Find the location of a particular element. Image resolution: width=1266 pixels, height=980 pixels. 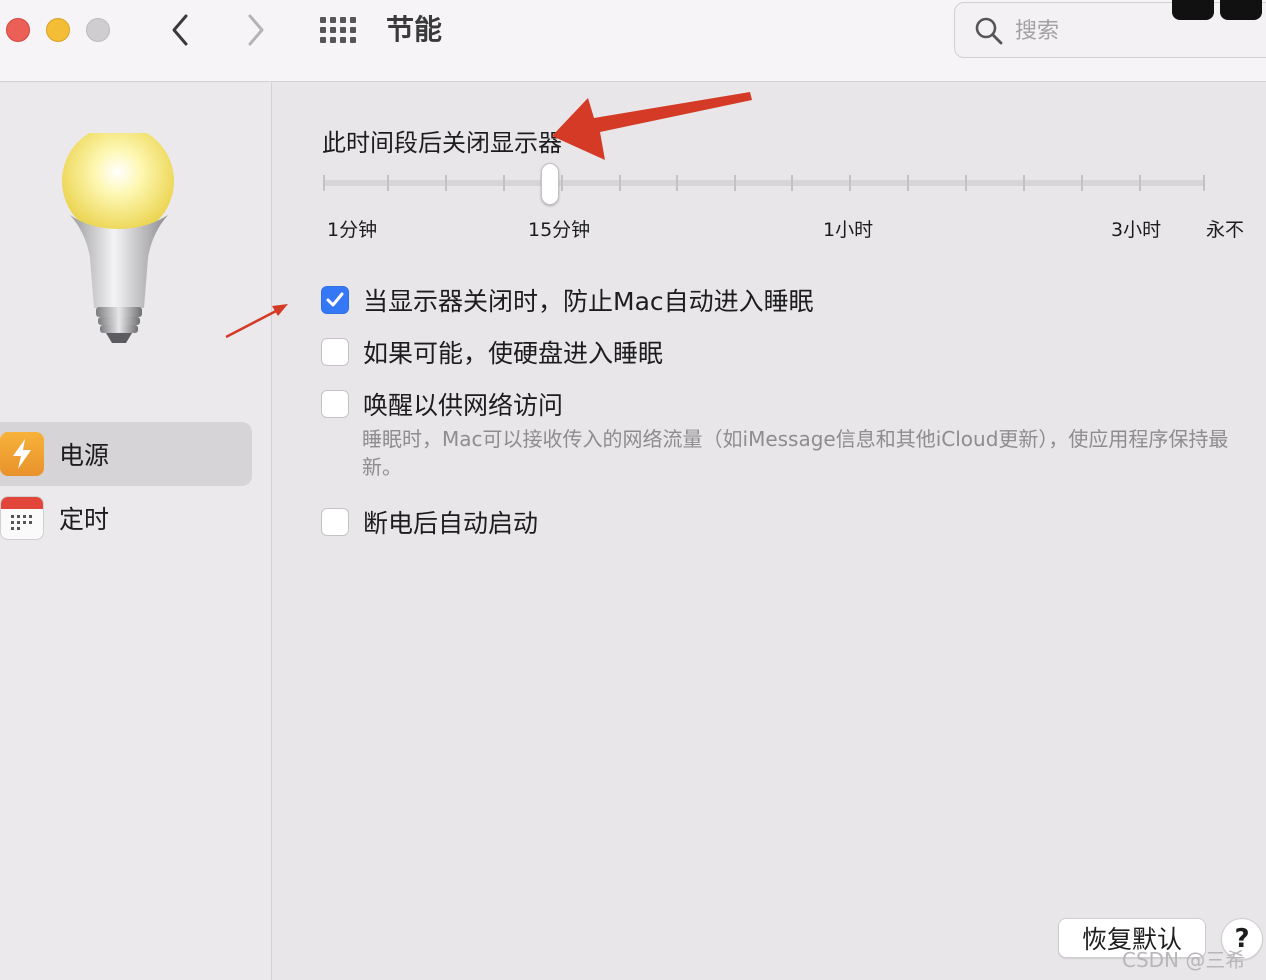

toolbar: 节能 is located at coordinates (633, 41).